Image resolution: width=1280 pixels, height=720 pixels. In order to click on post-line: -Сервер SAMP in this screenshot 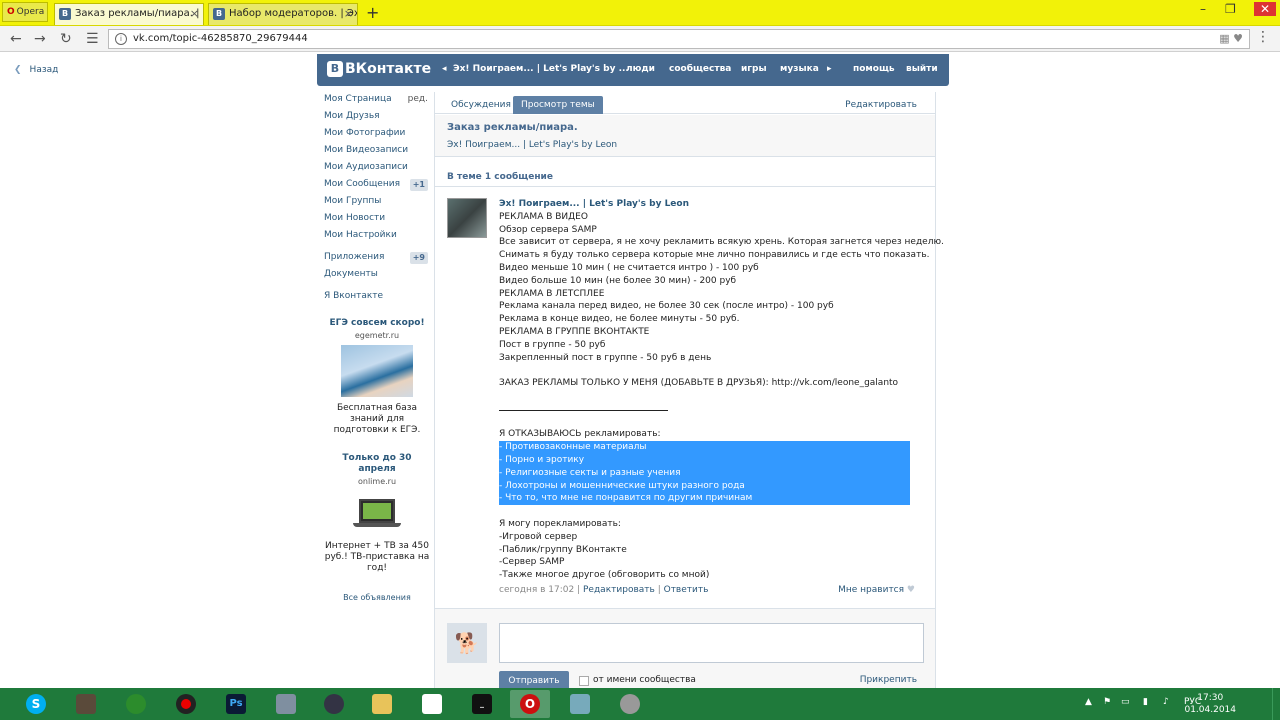, I will do `click(532, 562)`.